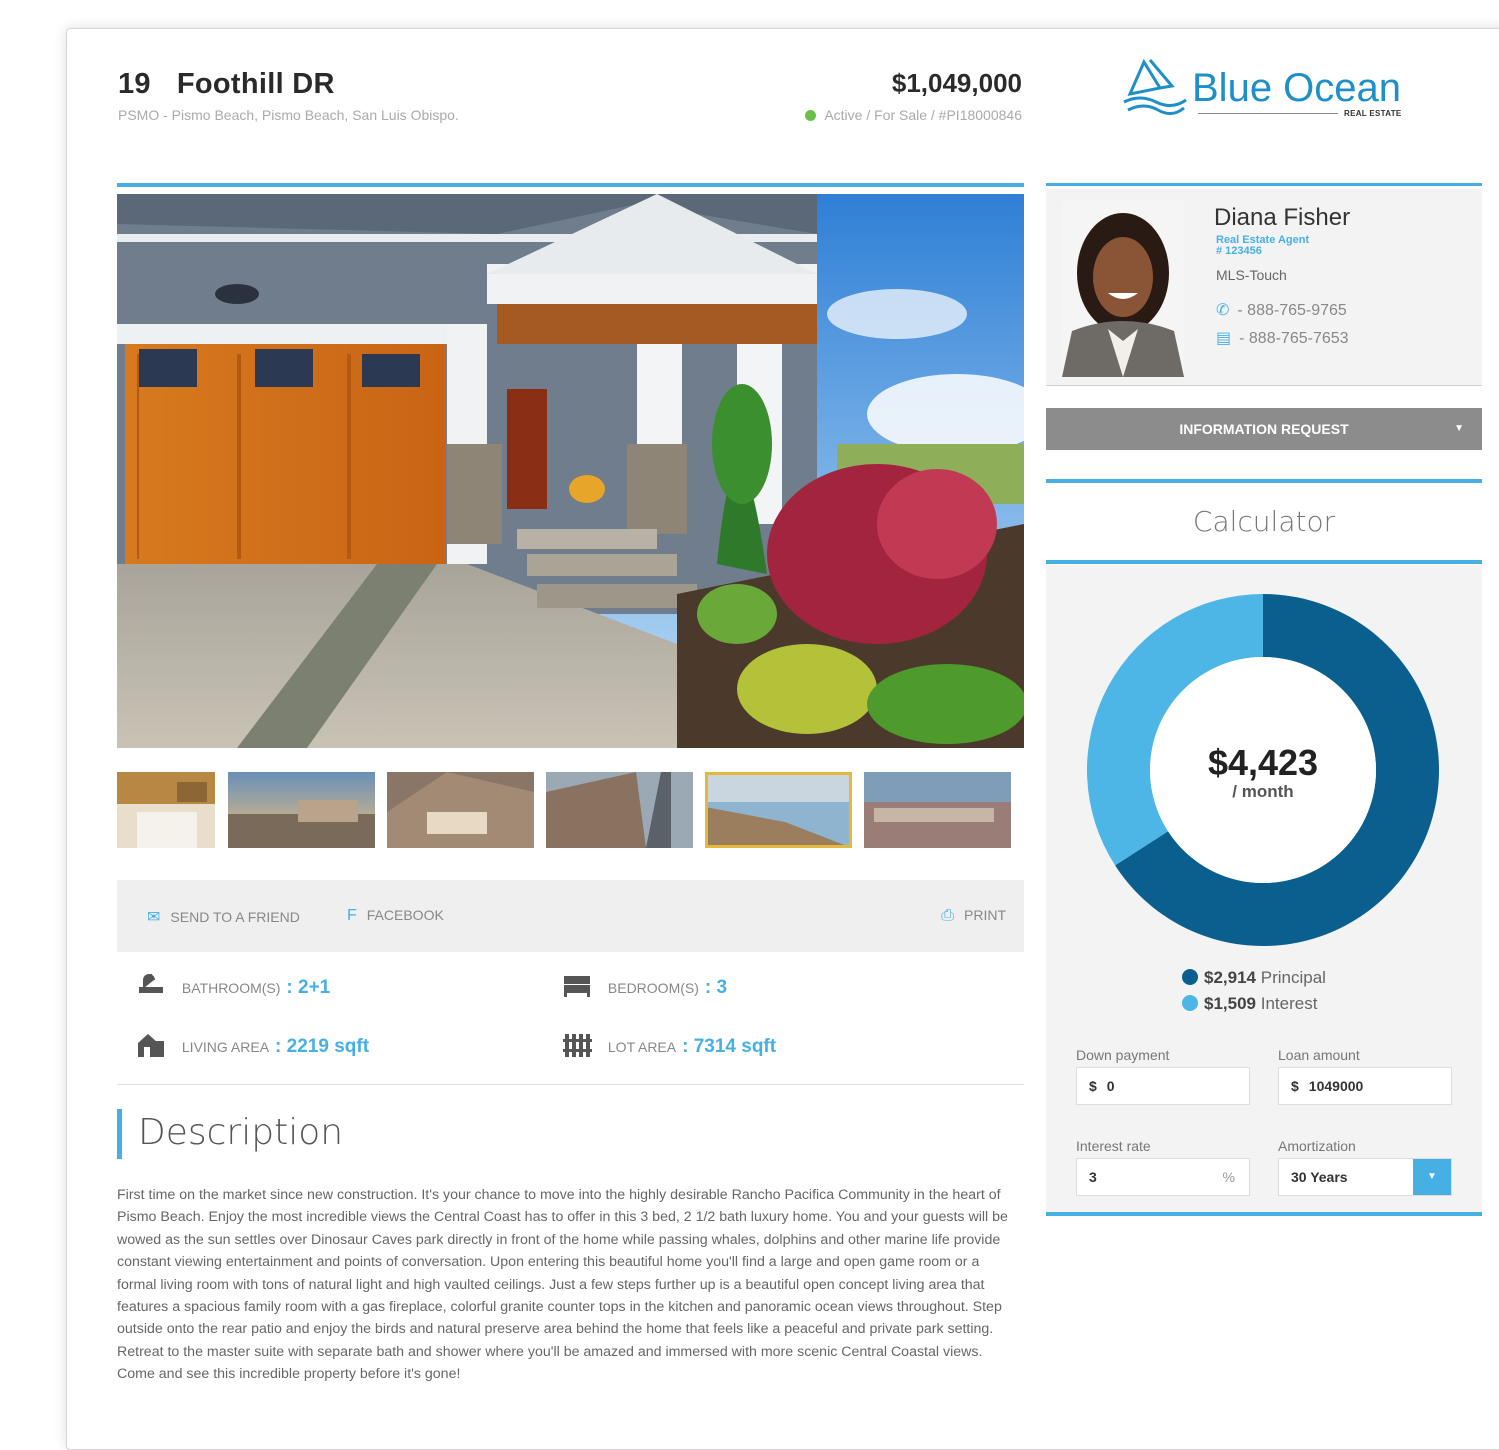 The width and height of the screenshot is (1499, 1450). I want to click on bed-icon, so click(577, 986).